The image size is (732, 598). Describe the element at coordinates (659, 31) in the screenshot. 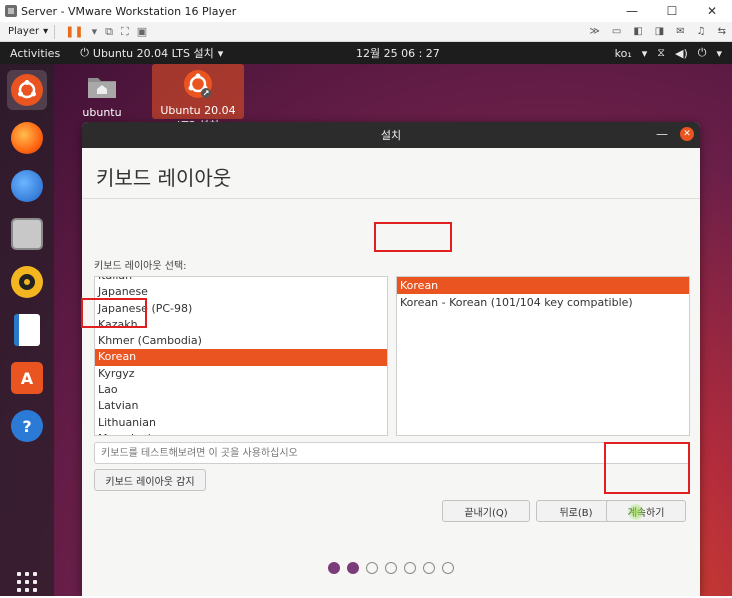

I see `network-icon: ◨` at that location.